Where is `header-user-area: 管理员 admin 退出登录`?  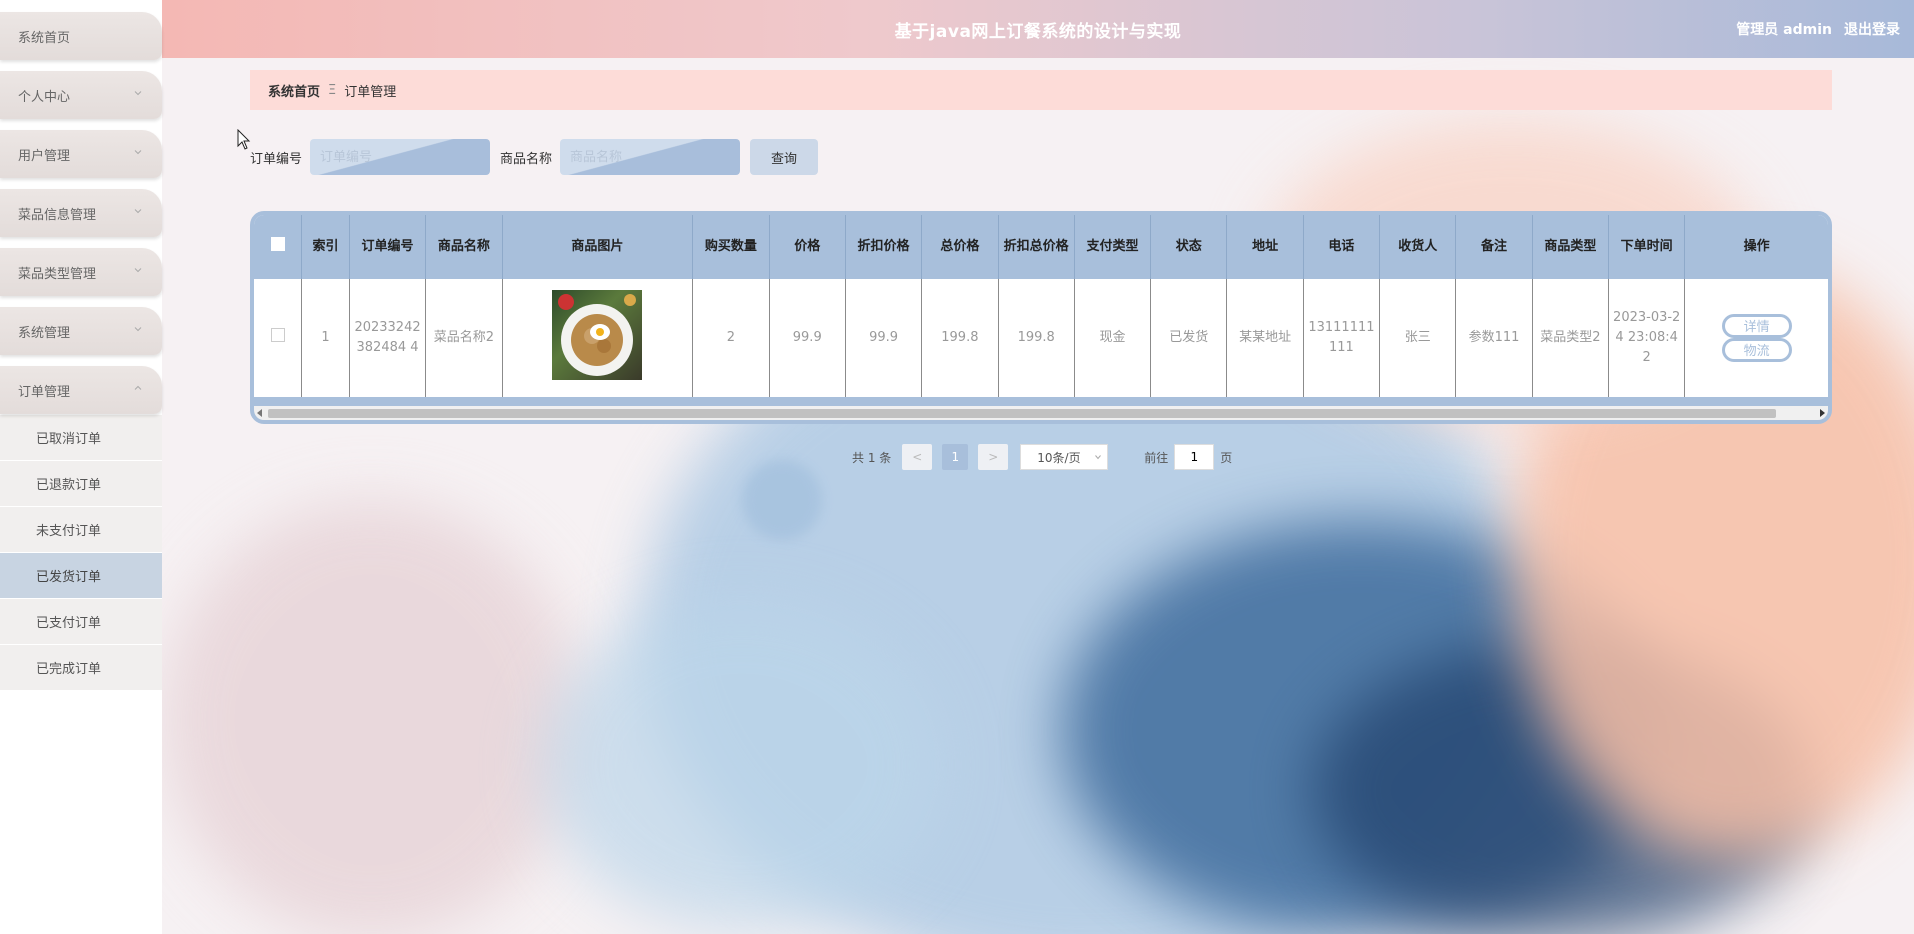 header-user-area: 管理员 admin 退出登录 is located at coordinates (1818, 29).